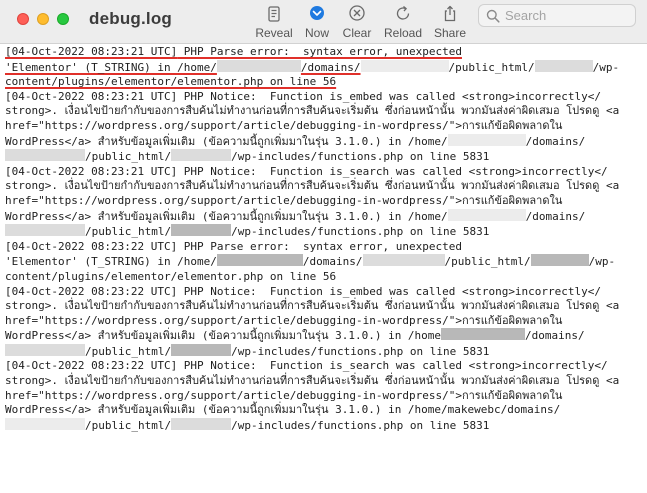 This screenshot has height=493, width=647. I want to click on log-line-13-part: /public_html/, so click(128, 232).